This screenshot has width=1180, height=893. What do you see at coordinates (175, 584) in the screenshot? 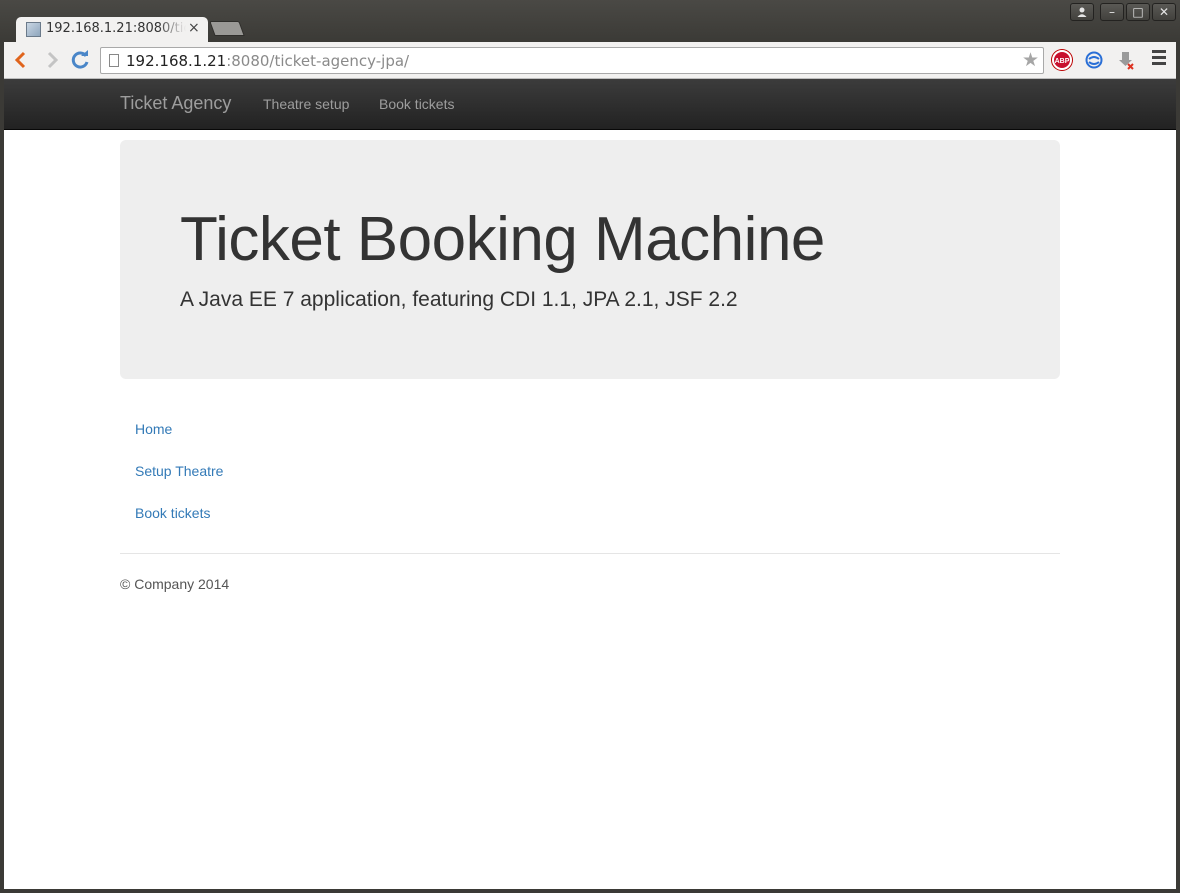
I see `footer-copyright: © Company 2014` at bounding box center [175, 584].